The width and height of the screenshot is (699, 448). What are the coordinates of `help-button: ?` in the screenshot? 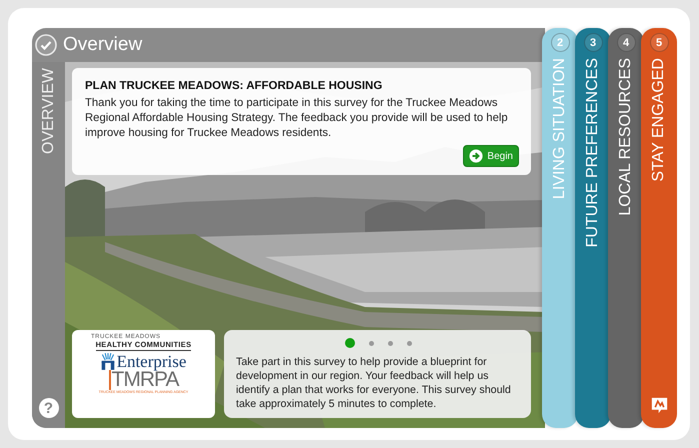 It's located at (48, 408).